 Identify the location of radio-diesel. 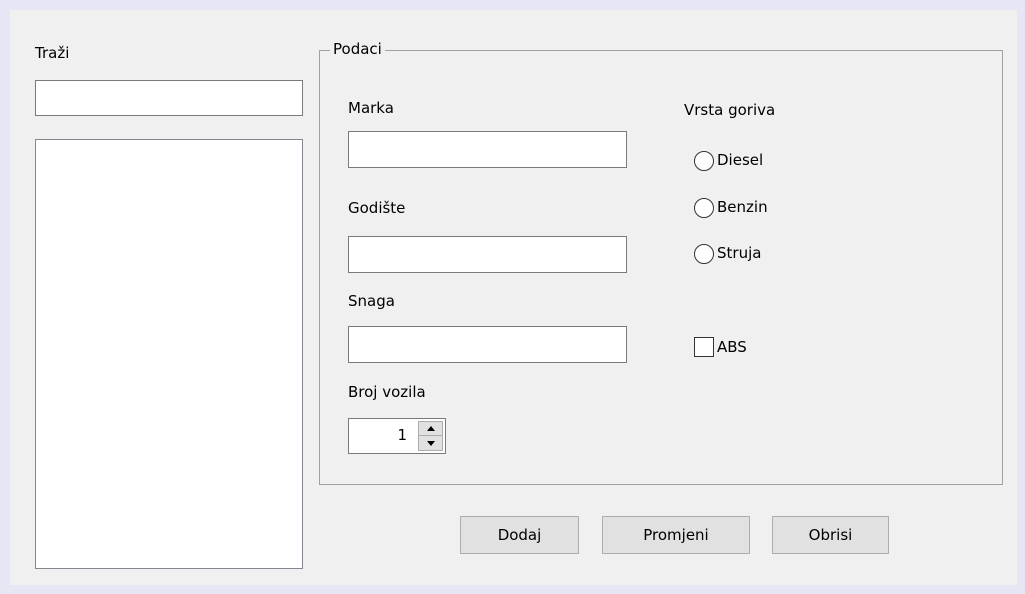
(704, 161).